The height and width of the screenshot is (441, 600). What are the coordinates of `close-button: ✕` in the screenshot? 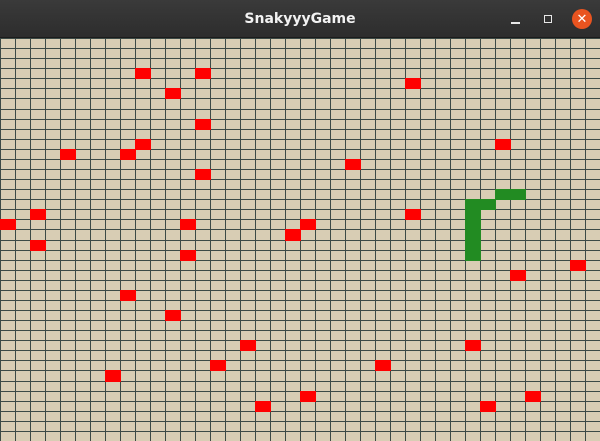 It's located at (582, 19).